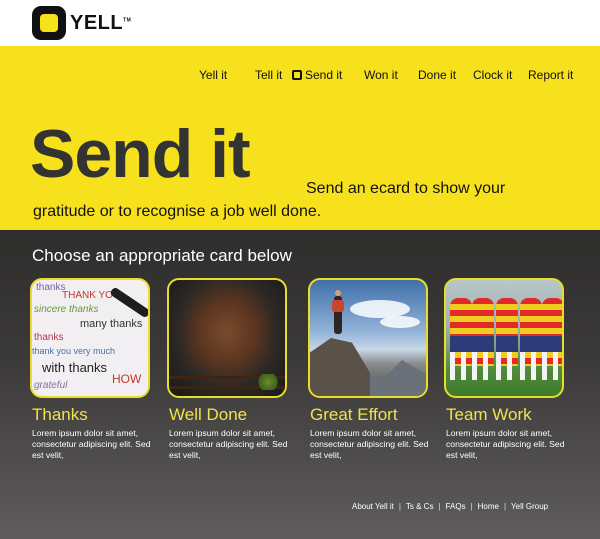  Describe the element at coordinates (297, 75) in the screenshot. I see `active-box-icon` at that location.